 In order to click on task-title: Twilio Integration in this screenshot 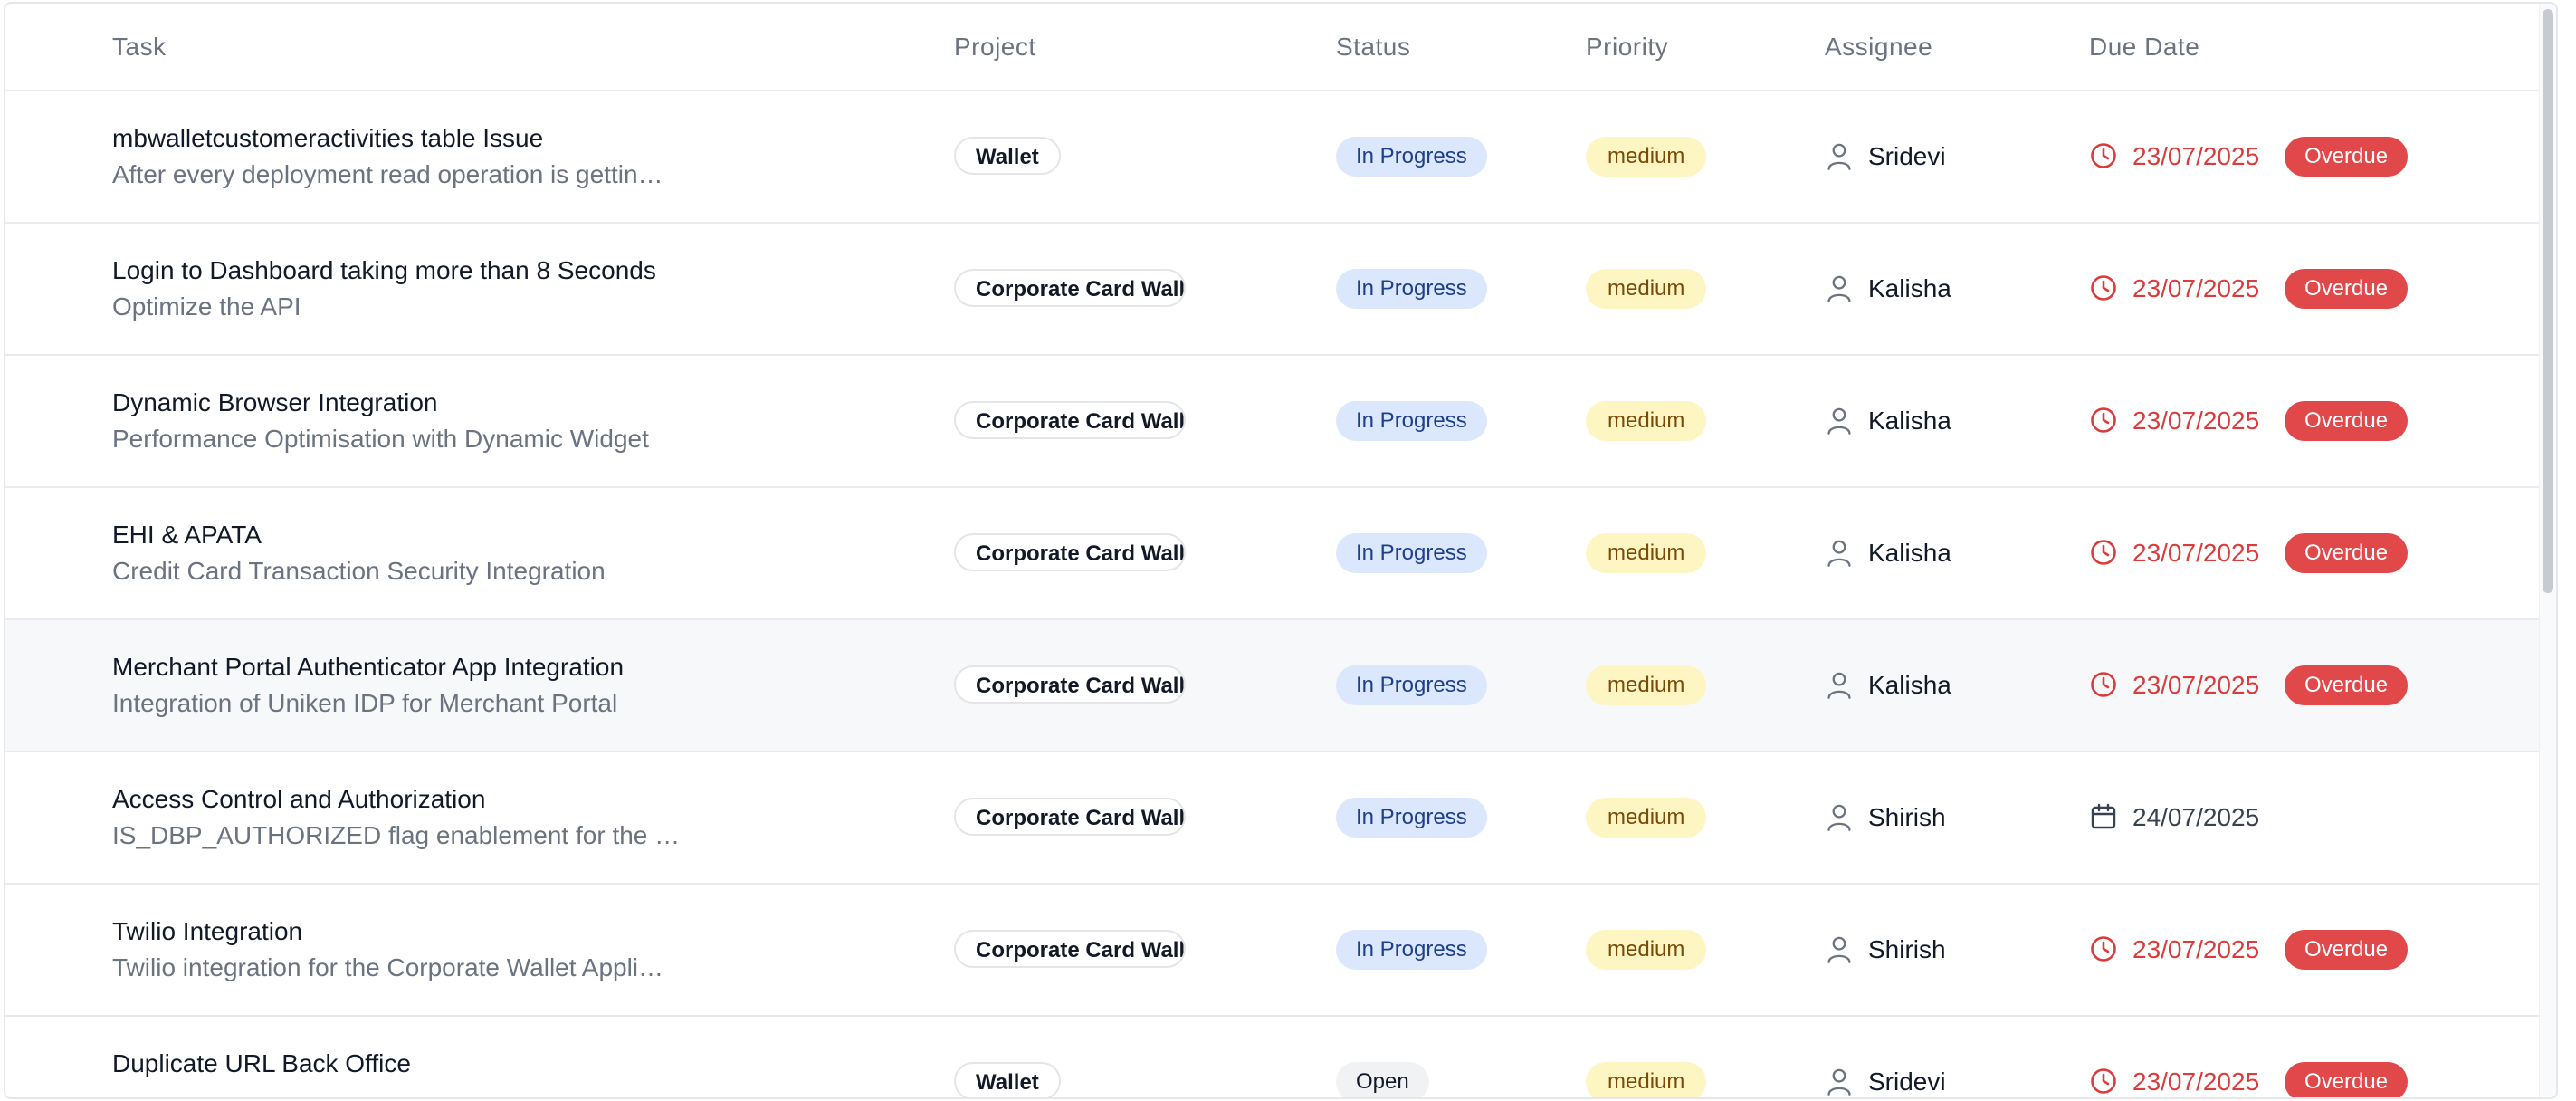, I will do `click(207, 932)`.